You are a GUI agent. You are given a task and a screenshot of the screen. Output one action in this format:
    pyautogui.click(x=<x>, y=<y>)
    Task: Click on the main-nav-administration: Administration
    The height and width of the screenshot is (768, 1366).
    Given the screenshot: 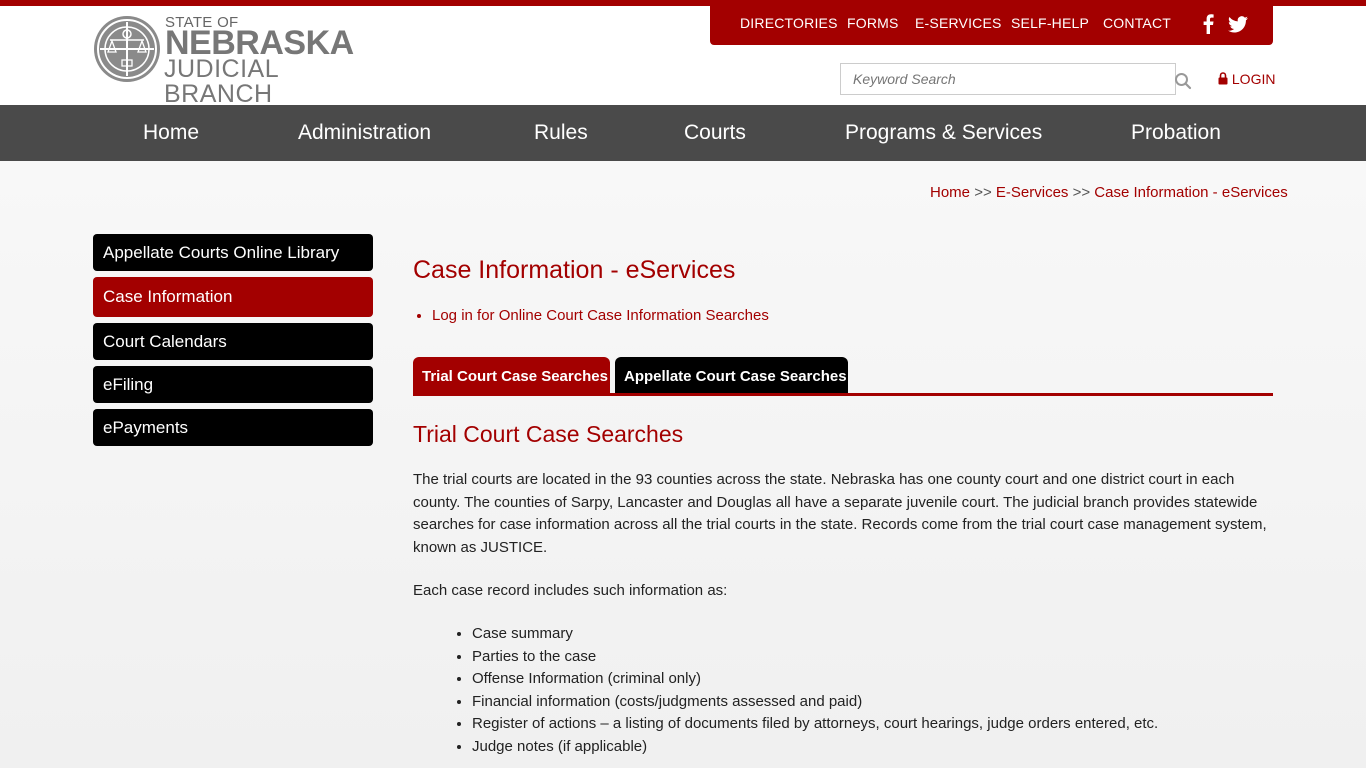 What is the action you would take?
    pyautogui.click(x=364, y=133)
    